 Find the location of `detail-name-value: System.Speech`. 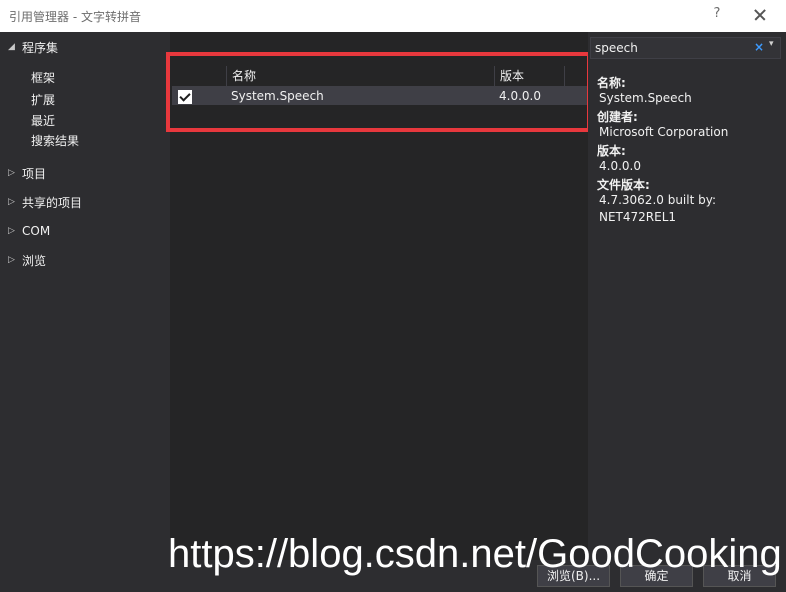

detail-name-value: System.Speech is located at coordinates (645, 98).